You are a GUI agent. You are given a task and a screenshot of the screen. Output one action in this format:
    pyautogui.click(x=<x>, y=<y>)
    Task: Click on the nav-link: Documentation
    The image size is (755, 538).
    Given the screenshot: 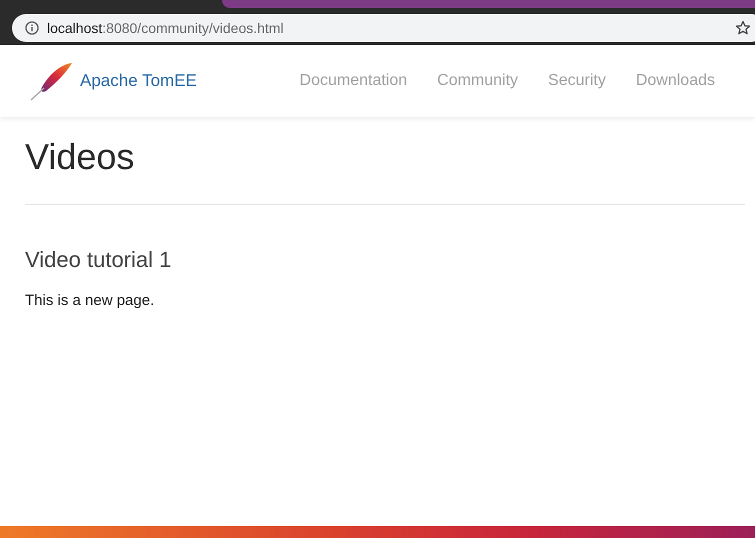 What is the action you would take?
    pyautogui.click(x=354, y=81)
    